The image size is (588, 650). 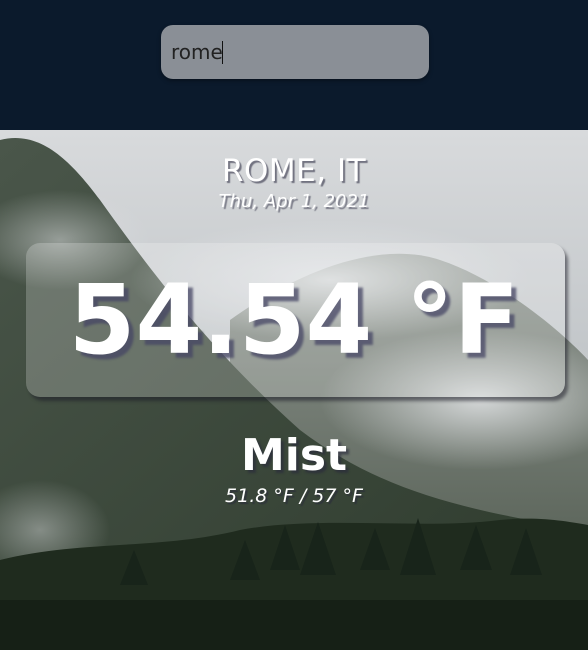 I want to click on search-input, so click(x=295, y=52).